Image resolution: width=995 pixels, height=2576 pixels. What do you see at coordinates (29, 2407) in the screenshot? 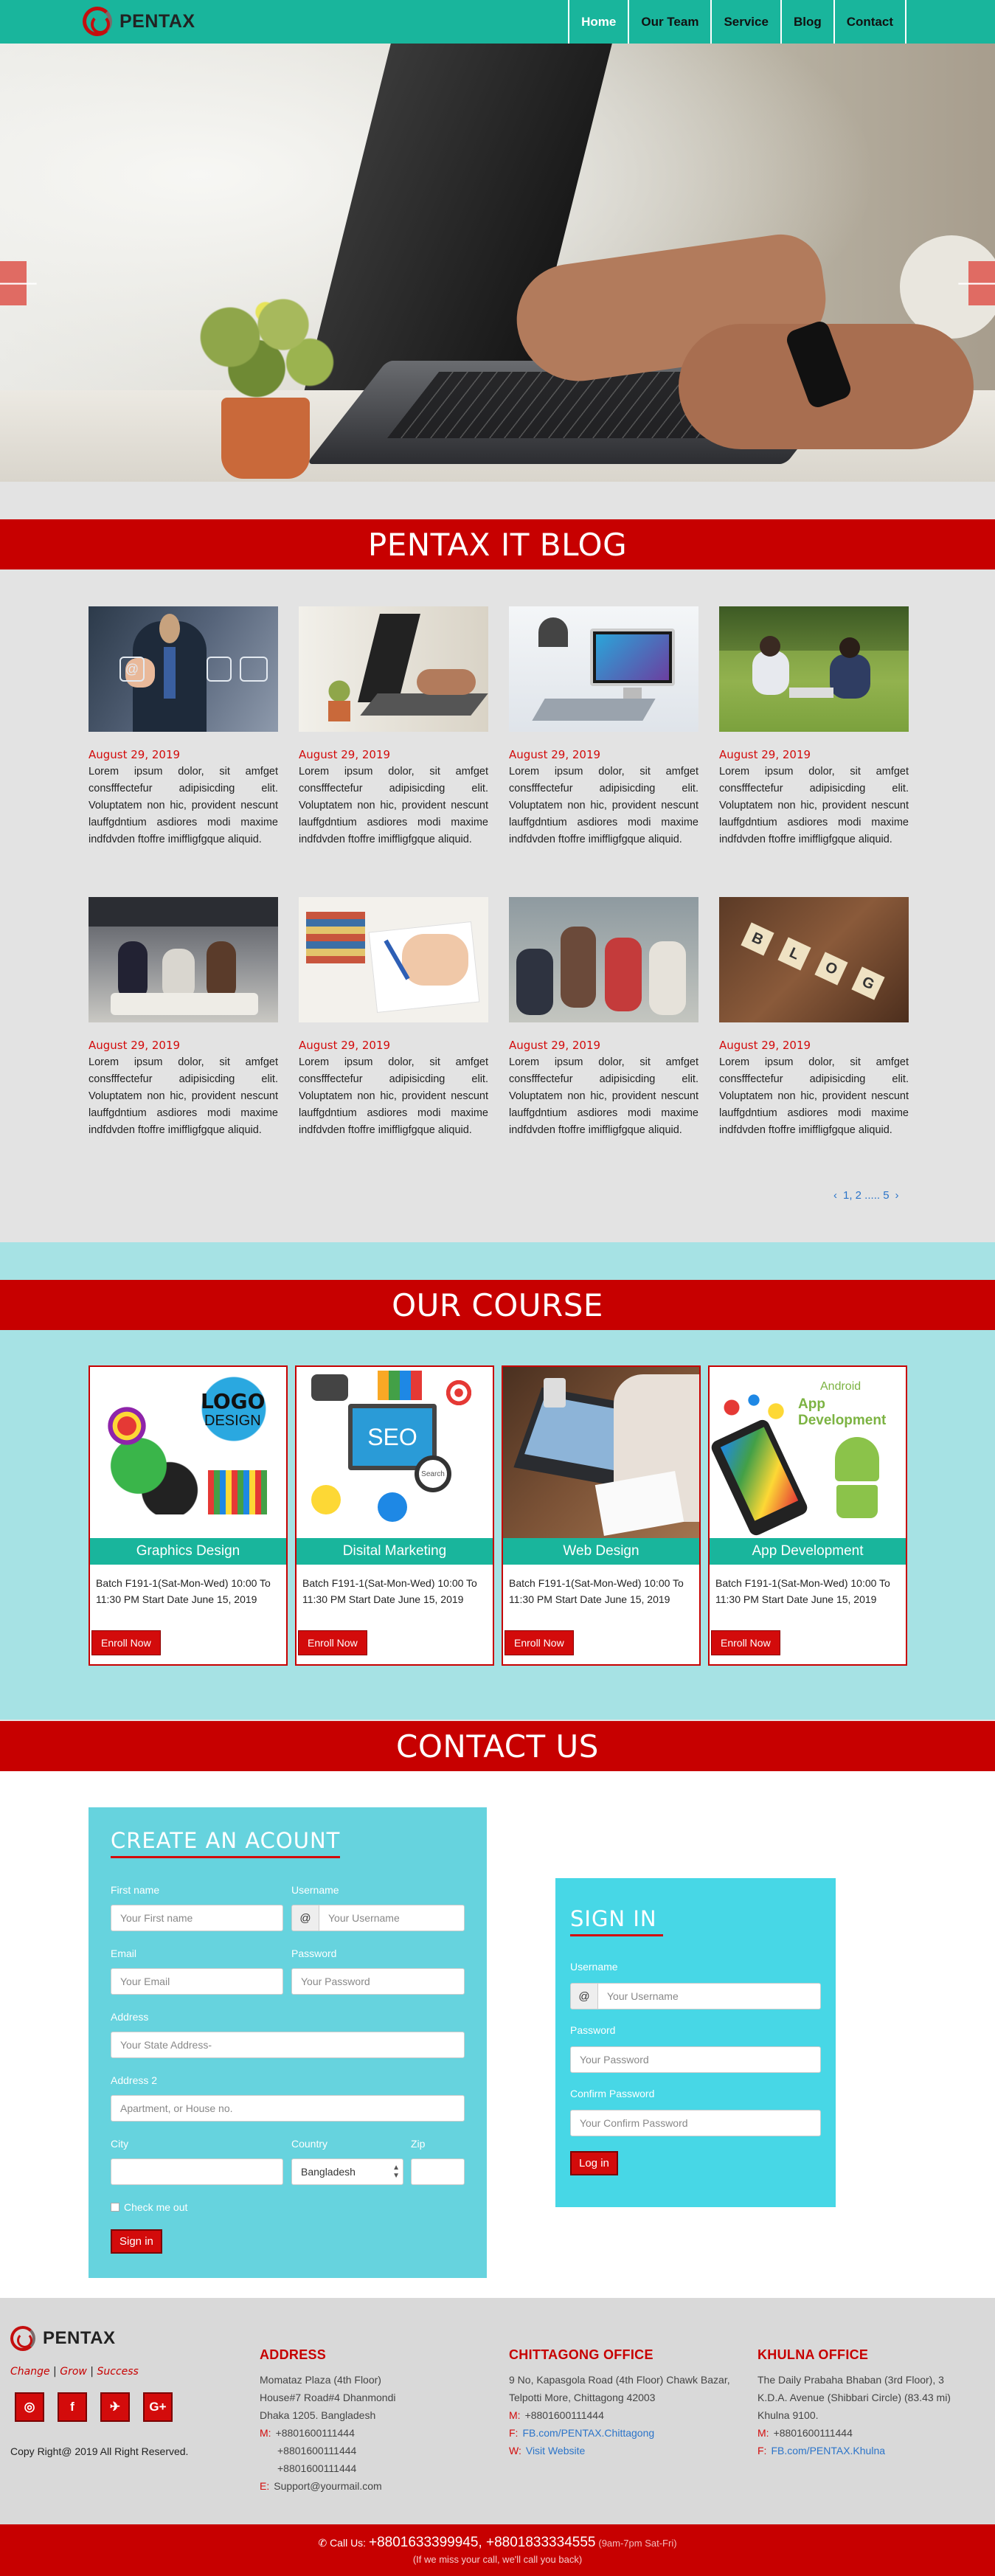
I see `instagram-icon: ◎` at bounding box center [29, 2407].